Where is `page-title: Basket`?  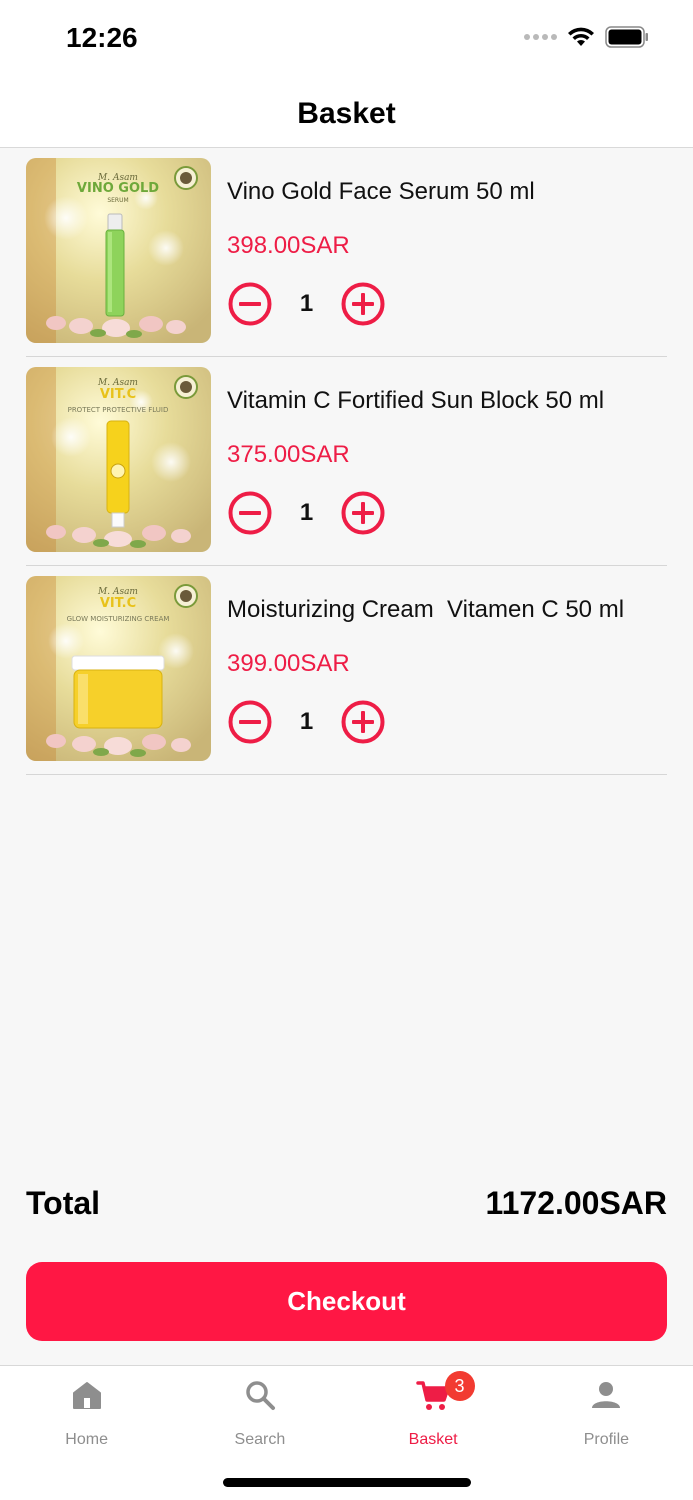
page-title: Basket is located at coordinates (346, 113).